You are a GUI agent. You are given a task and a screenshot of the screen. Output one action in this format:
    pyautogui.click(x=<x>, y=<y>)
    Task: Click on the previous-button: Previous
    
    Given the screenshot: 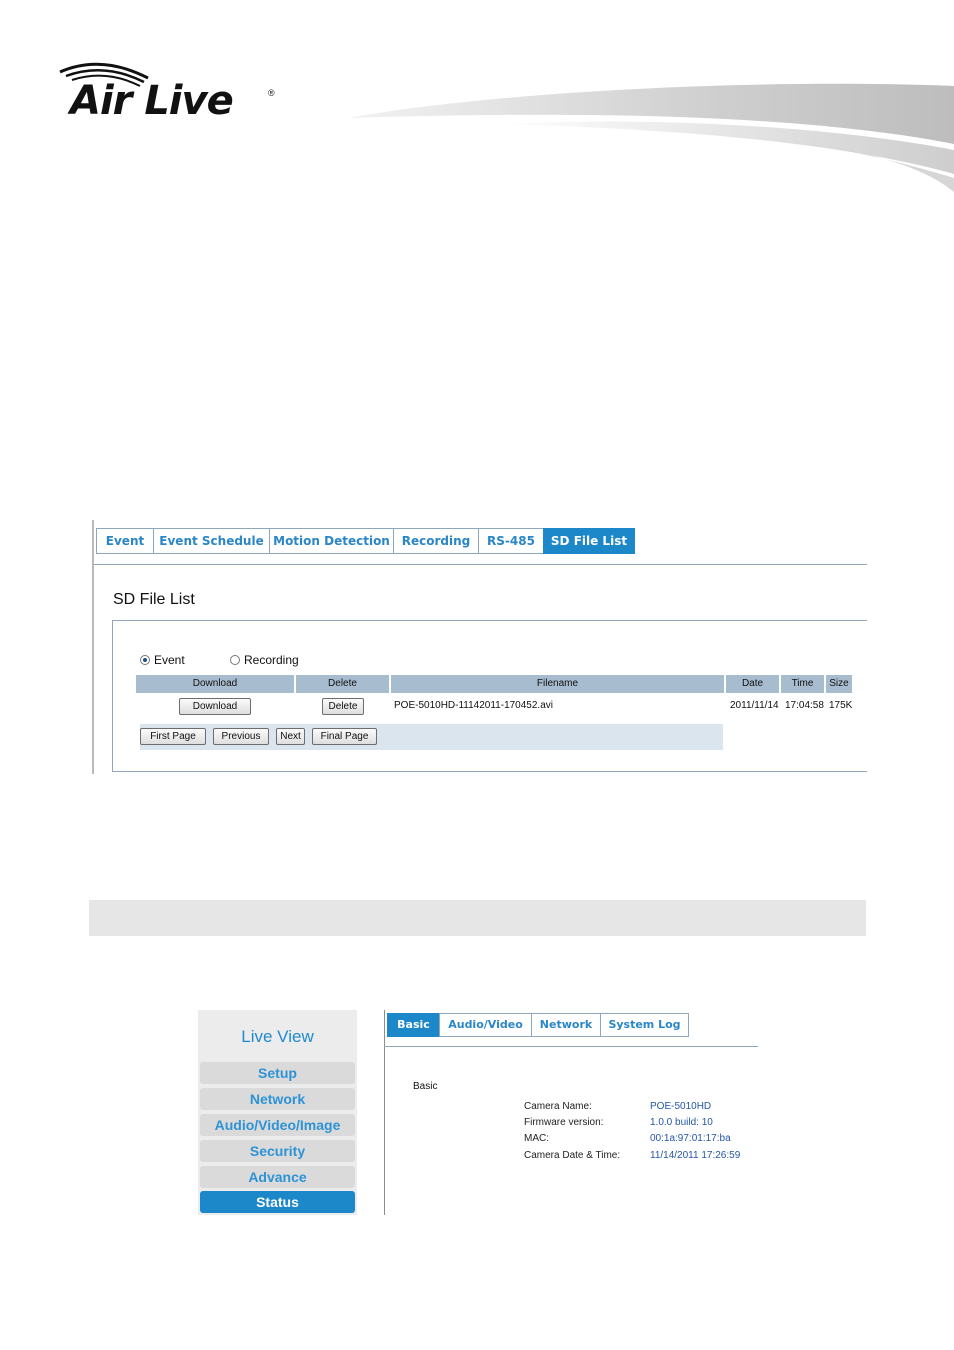 What is the action you would take?
    pyautogui.click(x=241, y=736)
    